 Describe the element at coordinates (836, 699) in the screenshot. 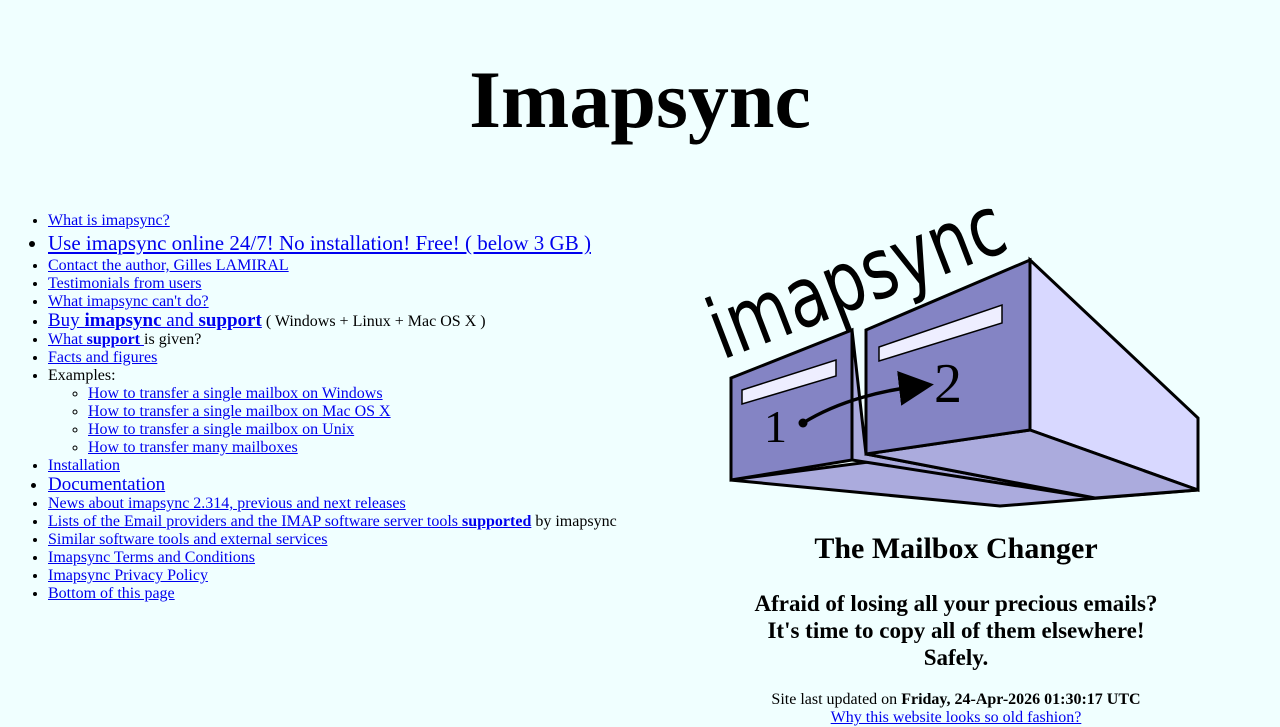

I see `updated-prefix: Site last updated on` at that location.